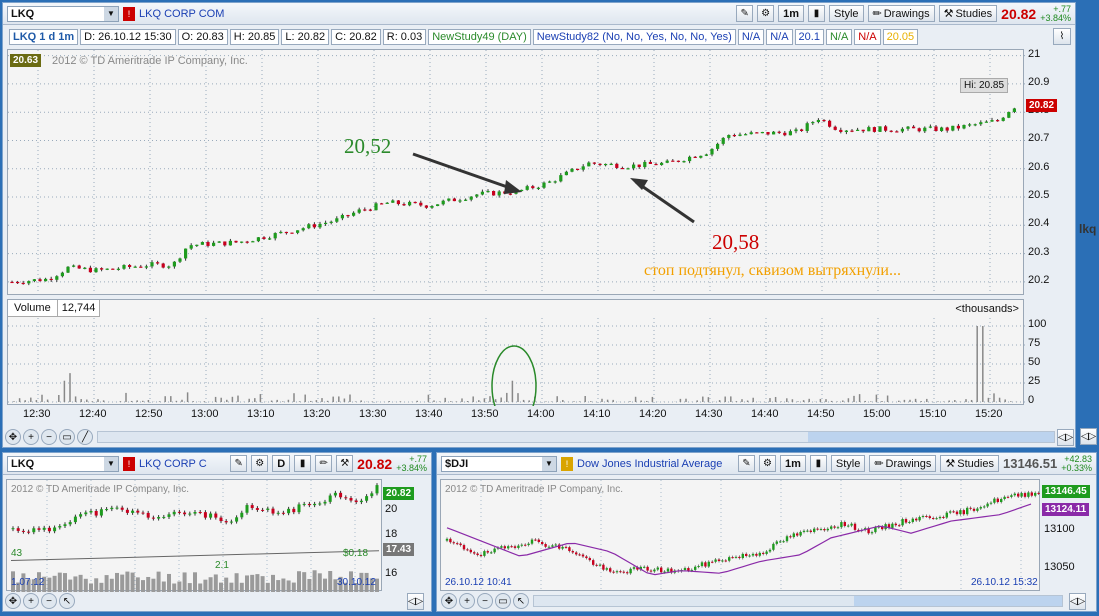 The height and width of the screenshot is (616, 1099). I want to click on studies-icon: ⚒, so click(345, 463).